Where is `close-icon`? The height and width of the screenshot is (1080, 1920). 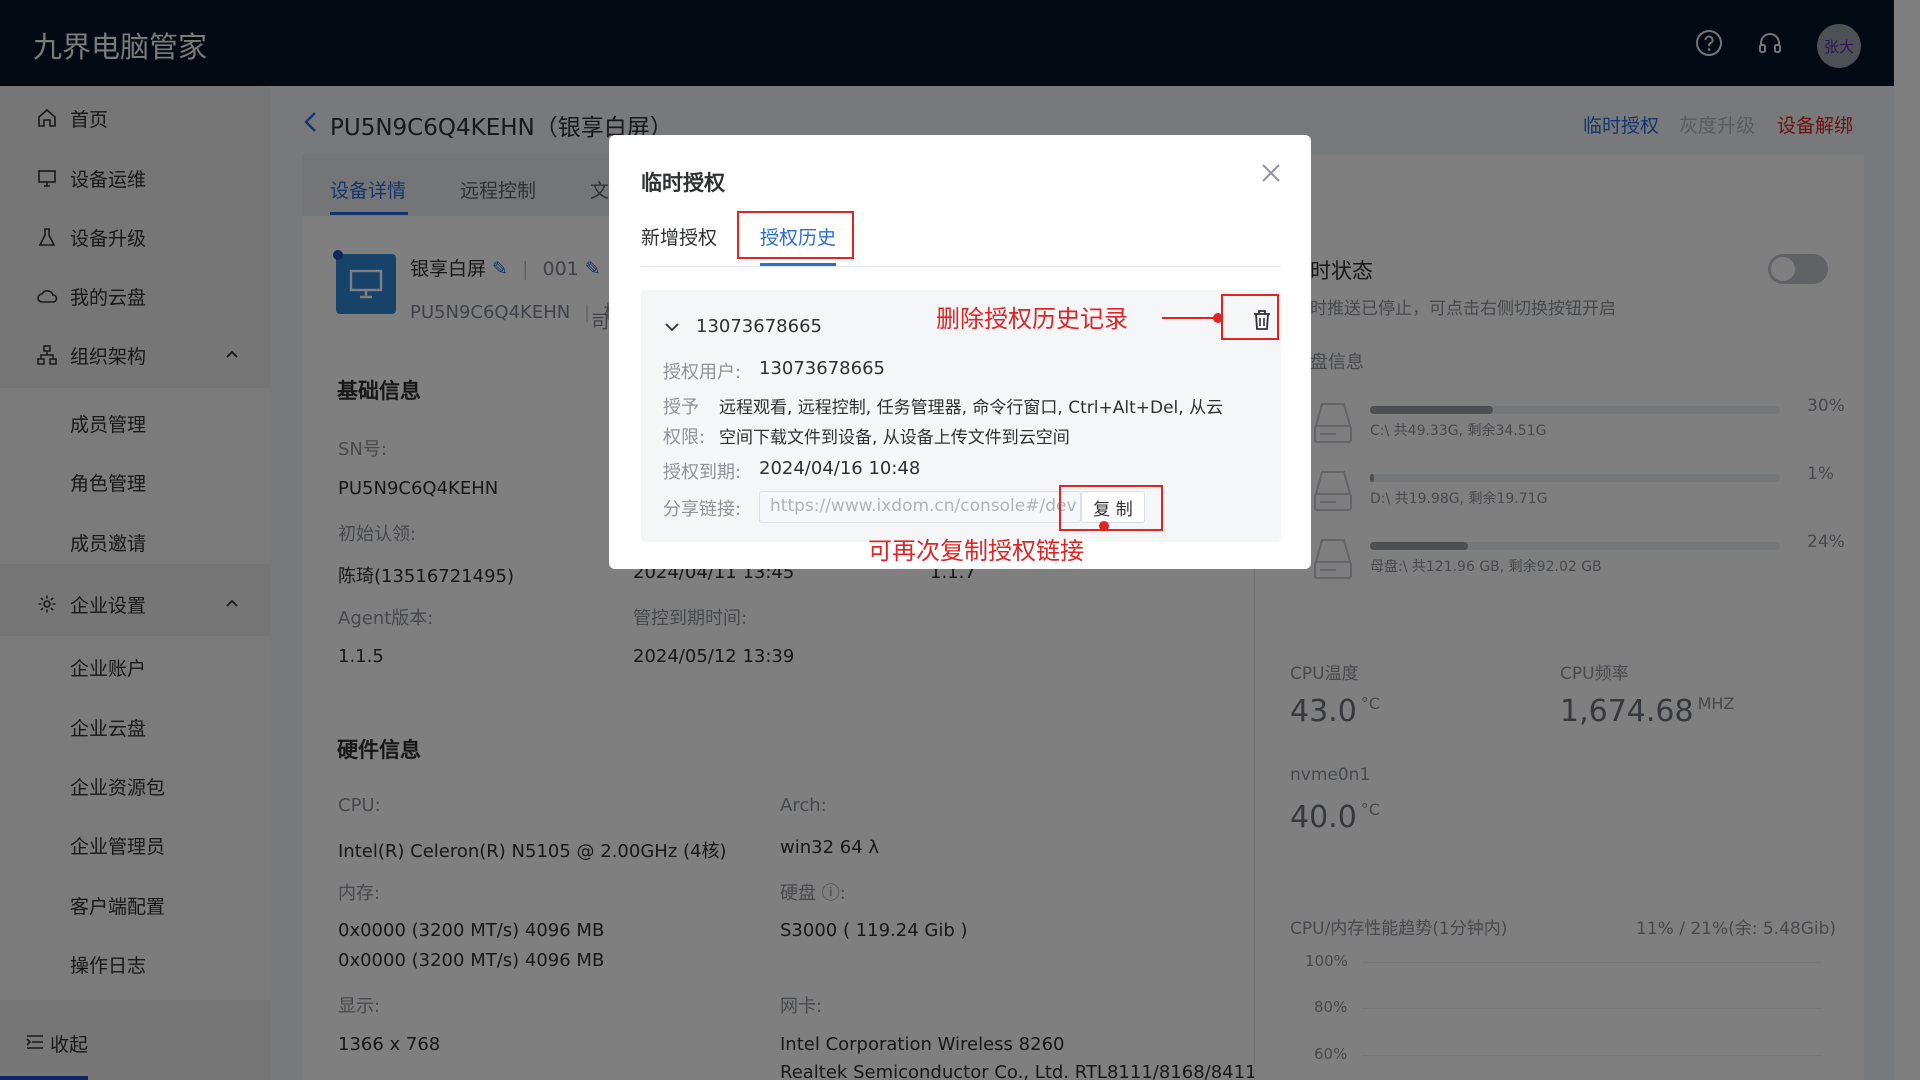 close-icon is located at coordinates (1271, 173).